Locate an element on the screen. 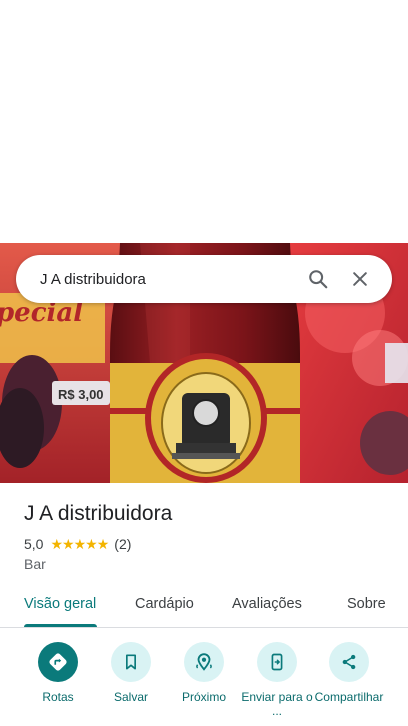  tab-overview: Visão geral is located at coordinates (60, 604).